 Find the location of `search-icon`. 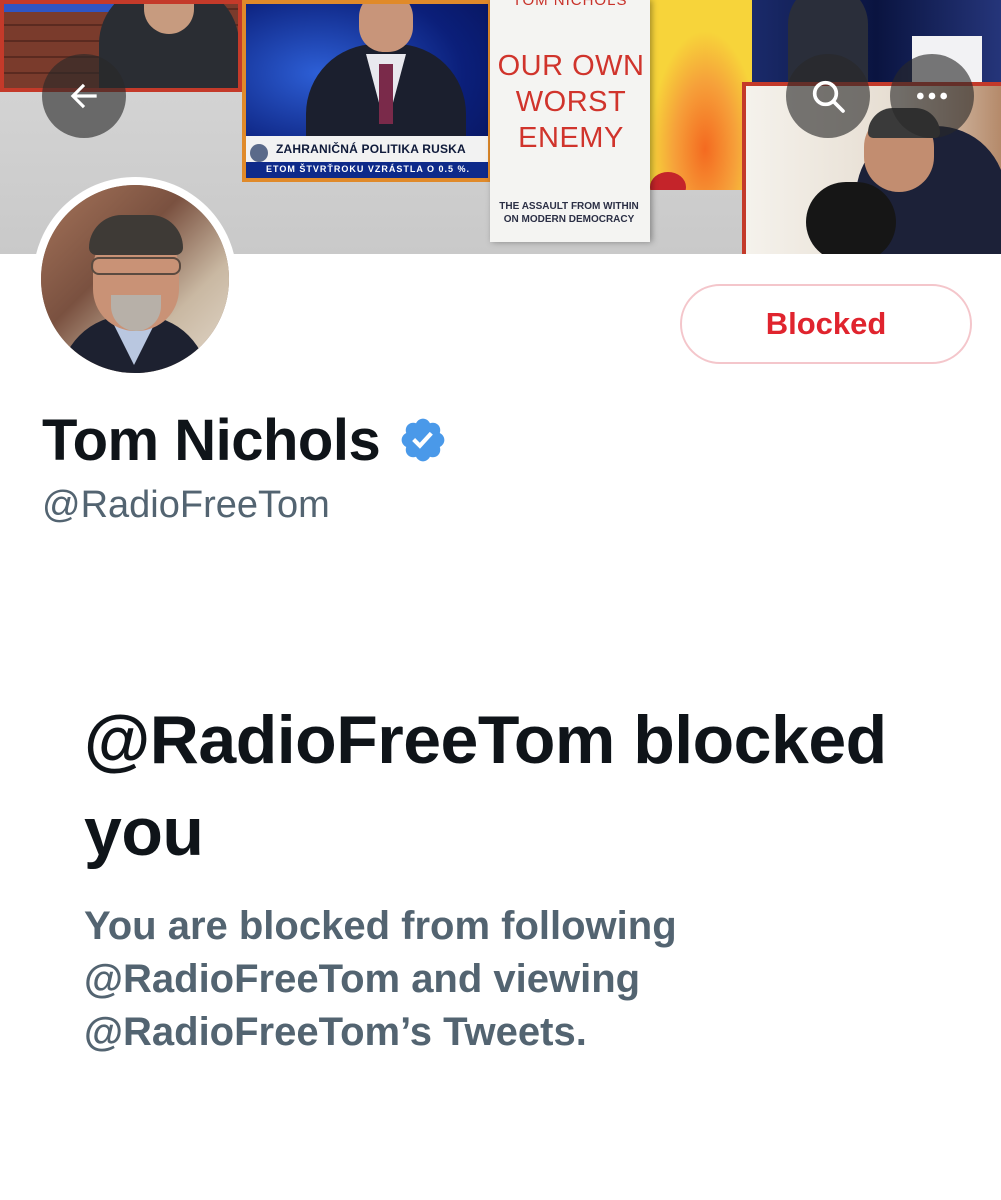

search-icon is located at coordinates (828, 96).